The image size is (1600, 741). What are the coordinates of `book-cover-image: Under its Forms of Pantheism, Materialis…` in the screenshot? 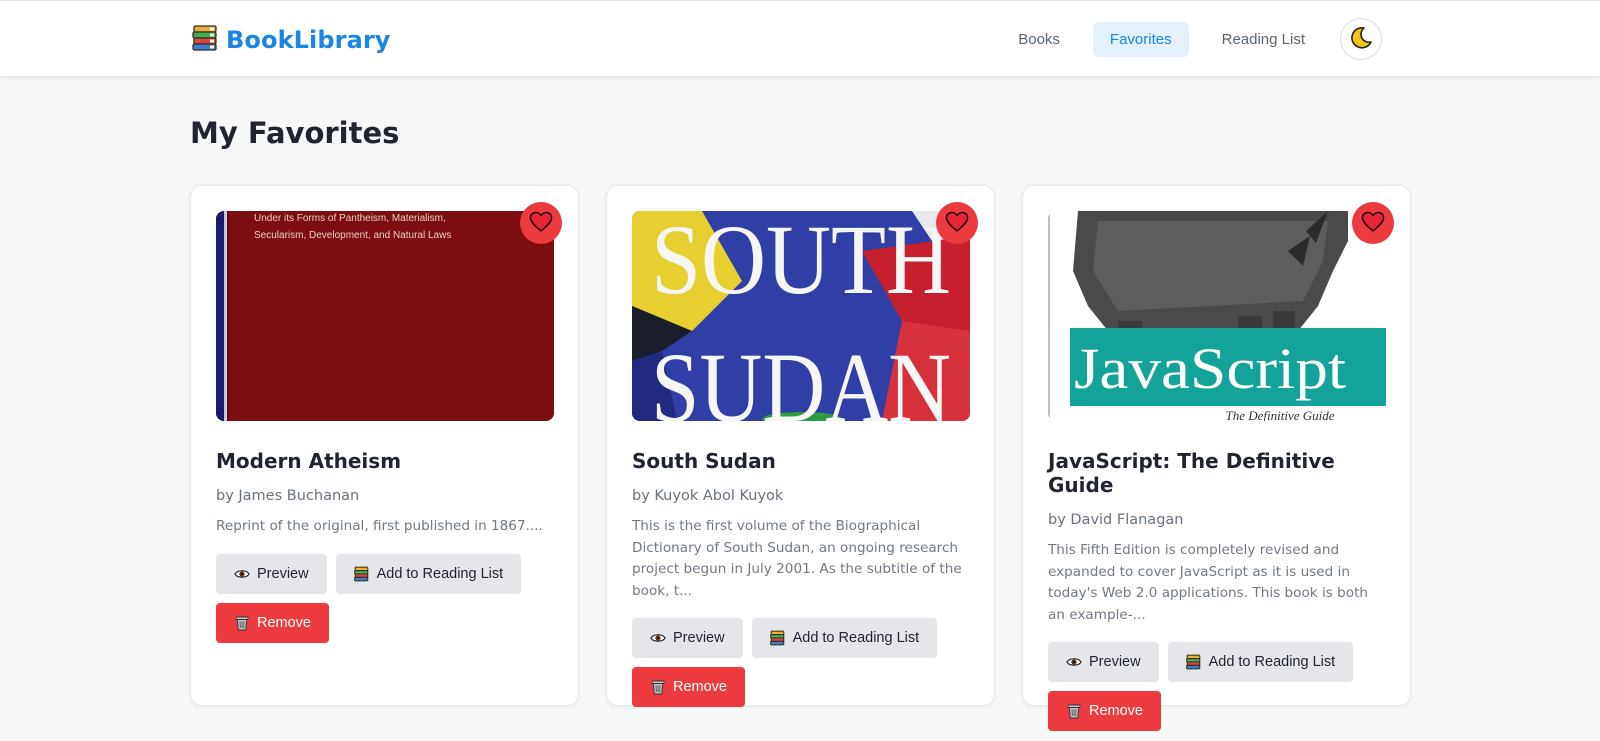 It's located at (385, 316).